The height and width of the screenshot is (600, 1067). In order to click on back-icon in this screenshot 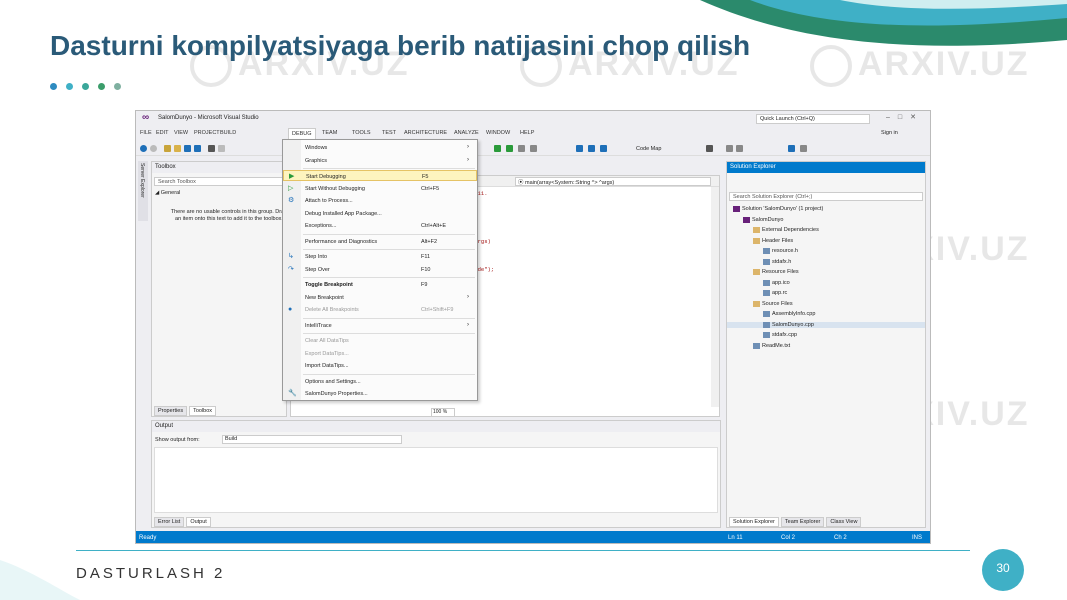, I will do `click(143, 148)`.